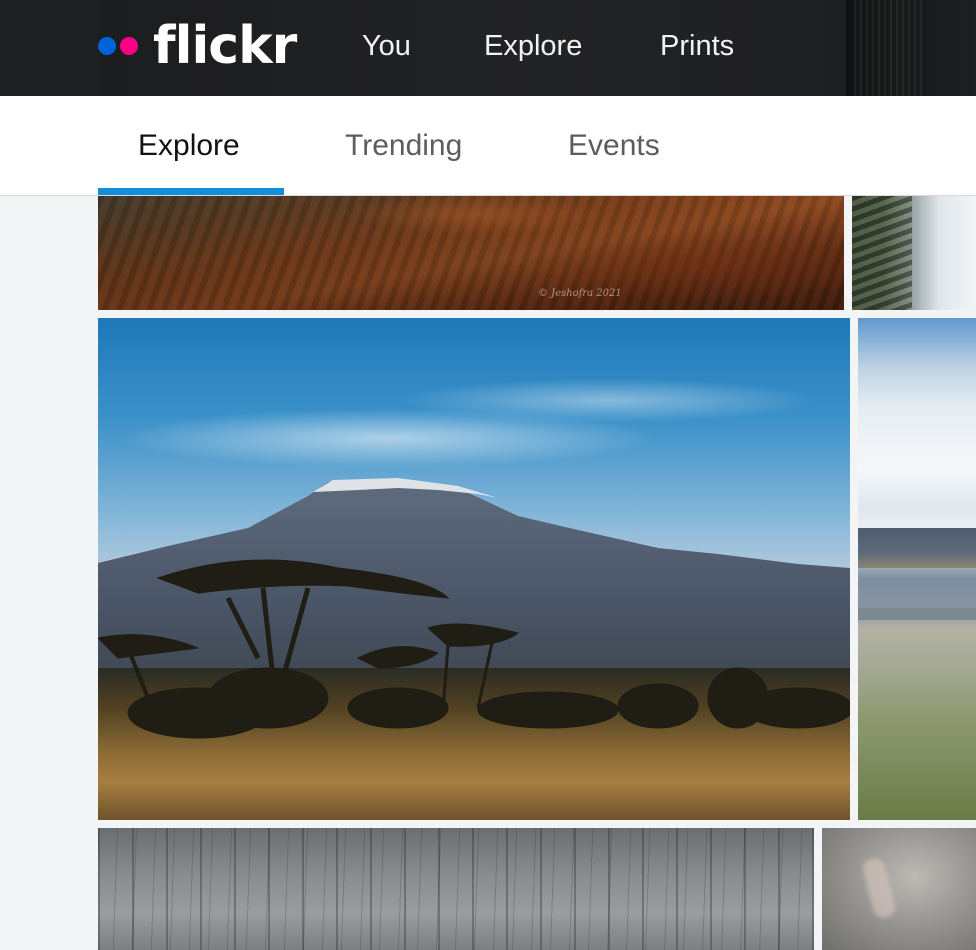 The width and height of the screenshot is (976, 950). Describe the element at coordinates (580, 293) in the screenshot. I see `photo-watermark: © Jeshofra 2021` at that location.